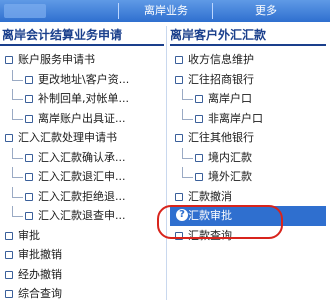  I want to click on menu-item: 境外汇款, so click(248, 177).